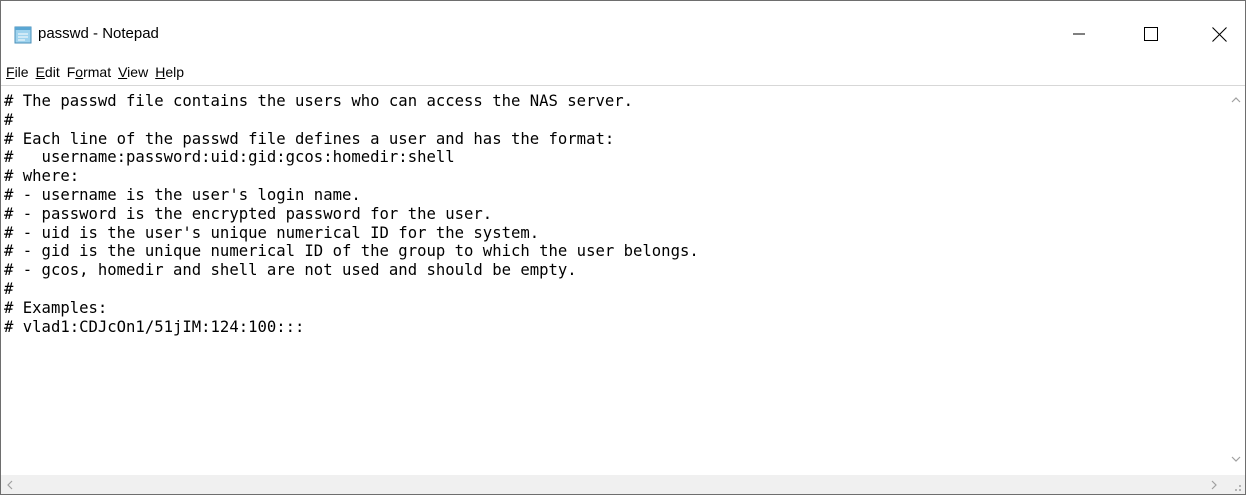  What do you see at coordinates (97, 72) in the screenshot?
I see `menu-format-label: rmat` at bounding box center [97, 72].